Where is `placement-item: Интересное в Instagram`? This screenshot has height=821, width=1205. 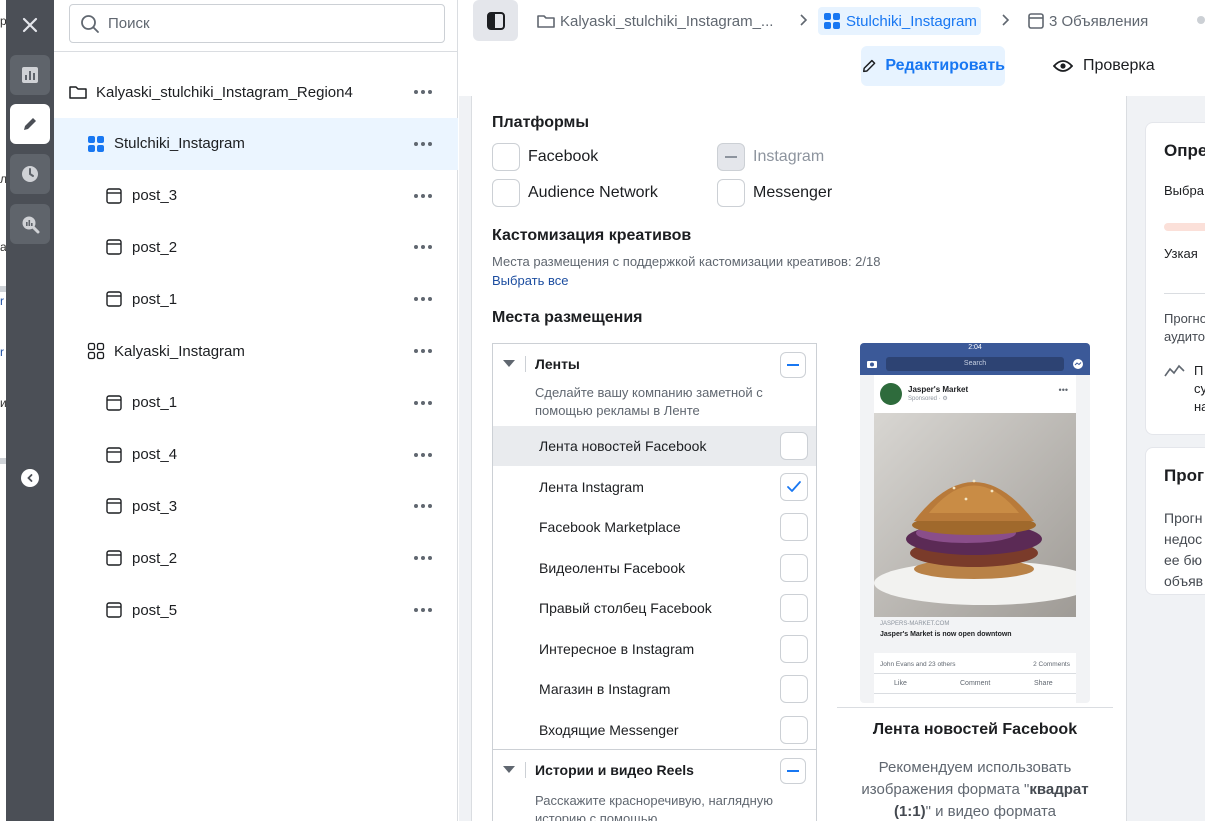
placement-item: Интересное в Instagram is located at coordinates (654, 649).